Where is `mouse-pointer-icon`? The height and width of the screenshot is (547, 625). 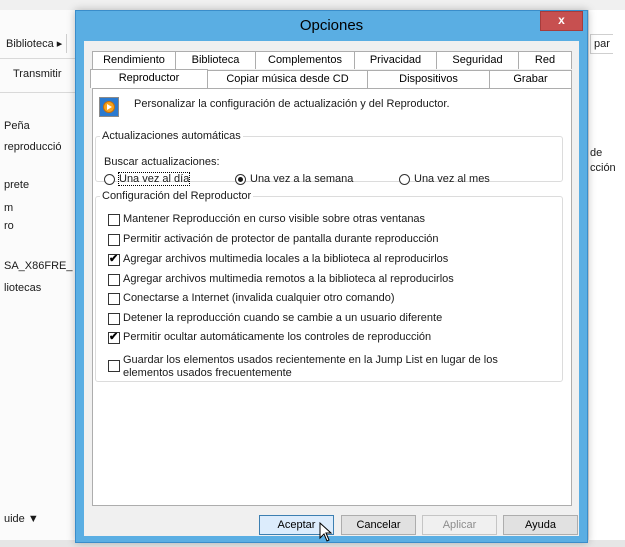 mouse-pointer-icon is located at coordinates (326, 532).